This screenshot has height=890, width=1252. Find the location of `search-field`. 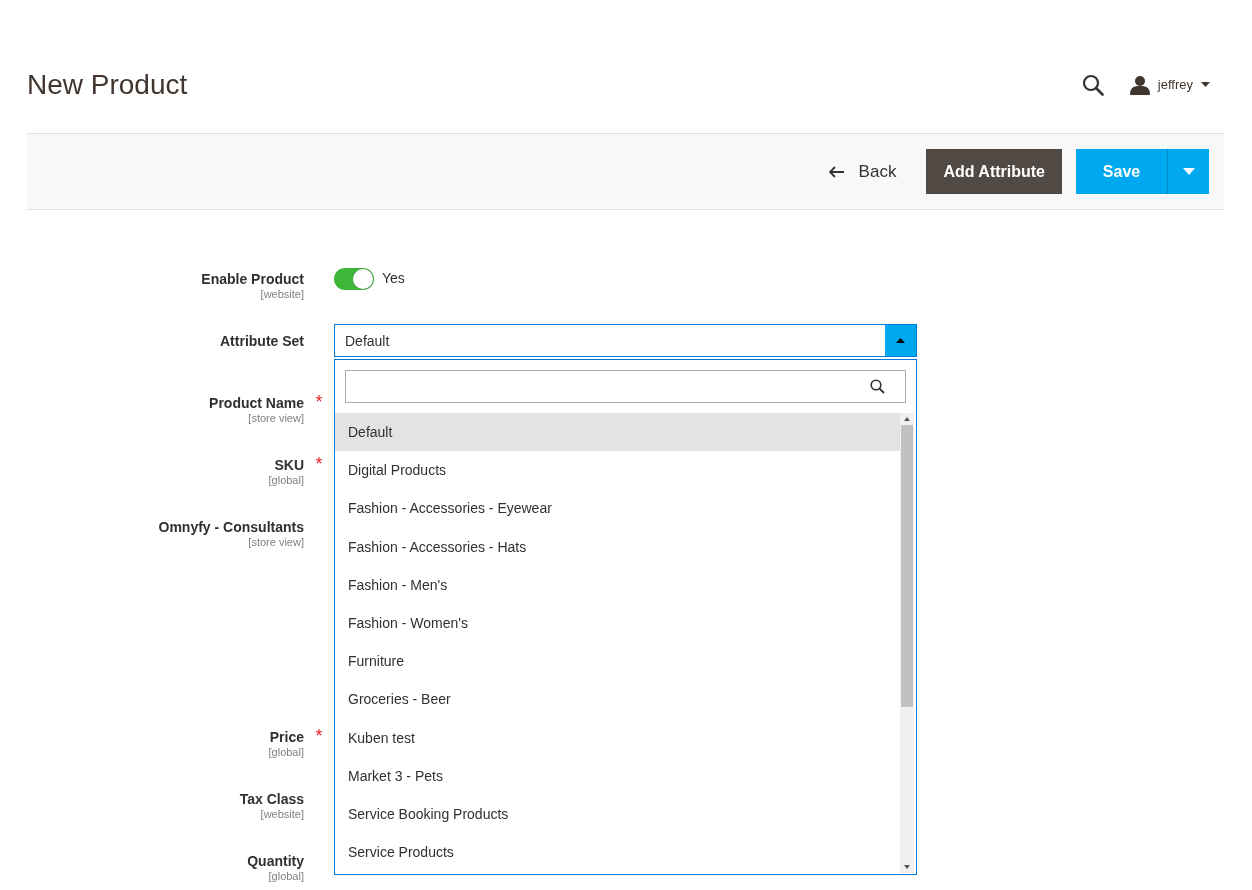

search-field is located at coordinates (625, 386).